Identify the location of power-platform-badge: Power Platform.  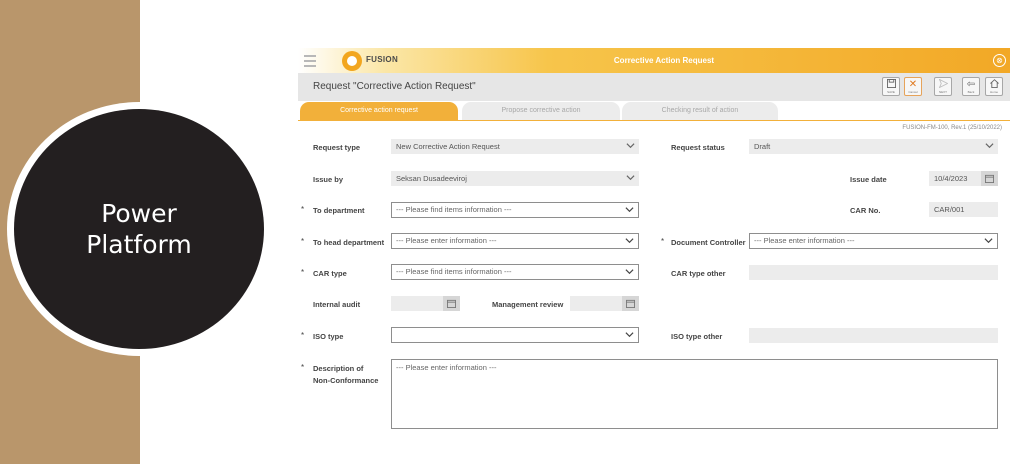
(139, 229).